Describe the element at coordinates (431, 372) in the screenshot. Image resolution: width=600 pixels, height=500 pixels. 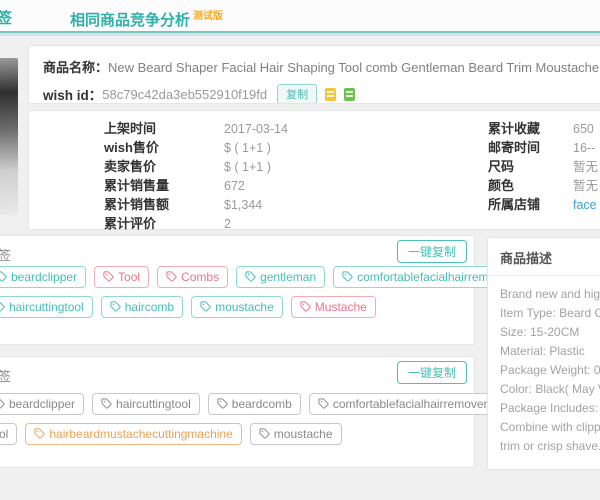
I see `copy-all-tags-button-2: 一键复制` at that location.